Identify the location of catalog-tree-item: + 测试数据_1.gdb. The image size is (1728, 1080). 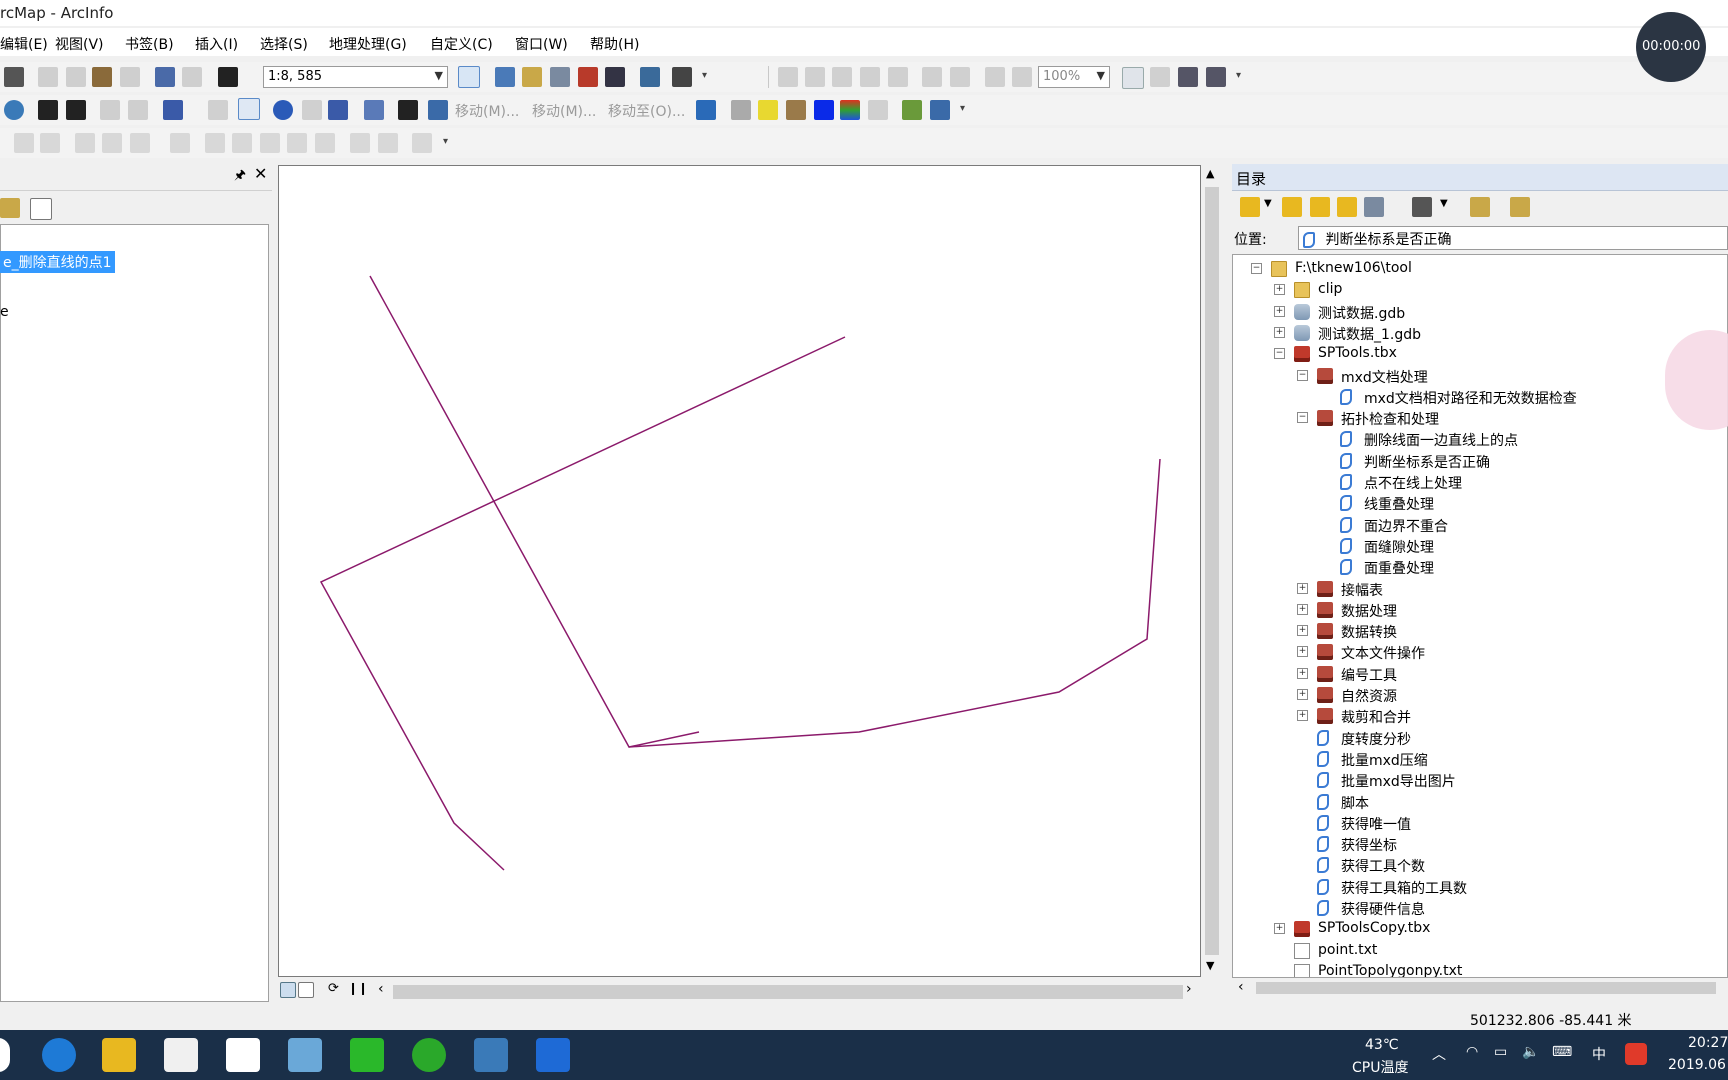
(1480, 333).